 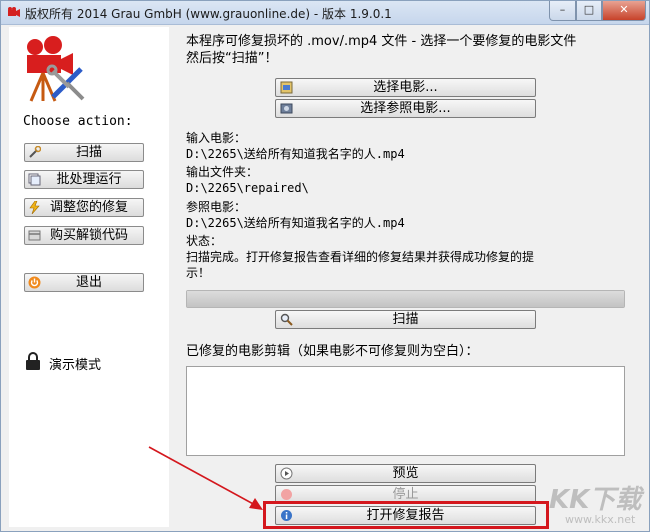 I want to click on batch-run-label: 批处理运行, so click(x=89, y=179).